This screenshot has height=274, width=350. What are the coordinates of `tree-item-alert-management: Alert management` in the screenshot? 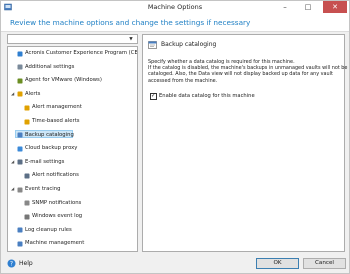 It's located at (75, 106).